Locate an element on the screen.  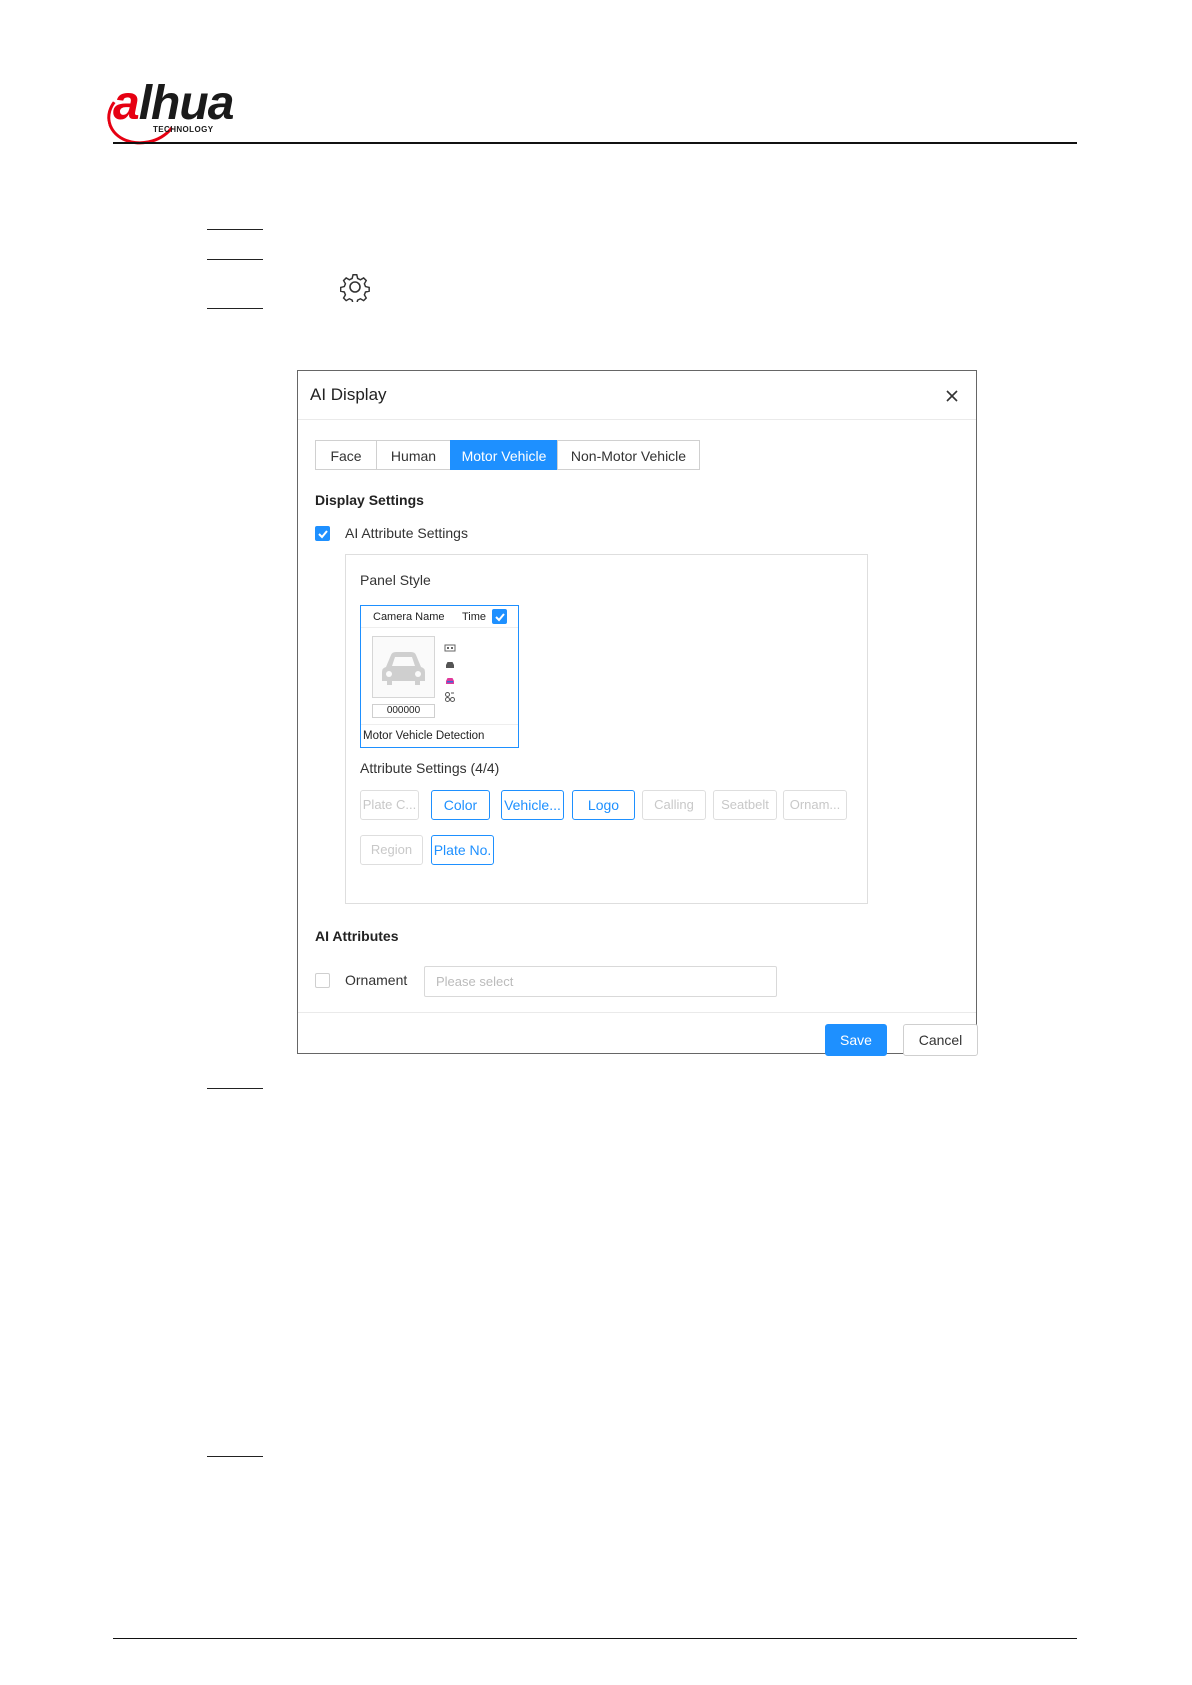
gear-icon is located at coordinates (354, 288).